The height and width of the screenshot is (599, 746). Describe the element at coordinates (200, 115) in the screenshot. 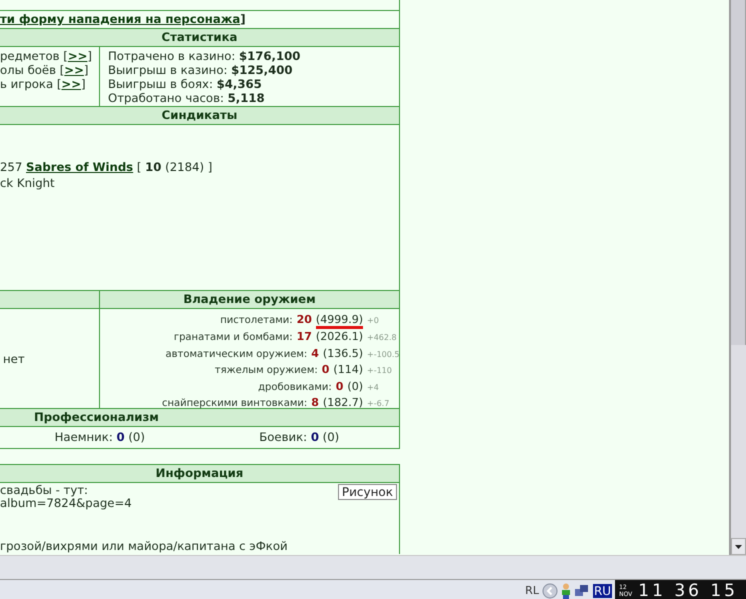

I see `section-title: Синдикаты` at that location.